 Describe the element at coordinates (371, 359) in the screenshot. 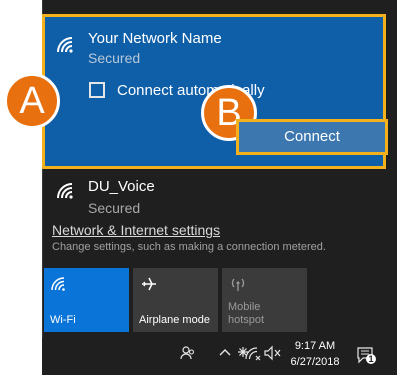

I see `notification-count-badge: 1` at that location.